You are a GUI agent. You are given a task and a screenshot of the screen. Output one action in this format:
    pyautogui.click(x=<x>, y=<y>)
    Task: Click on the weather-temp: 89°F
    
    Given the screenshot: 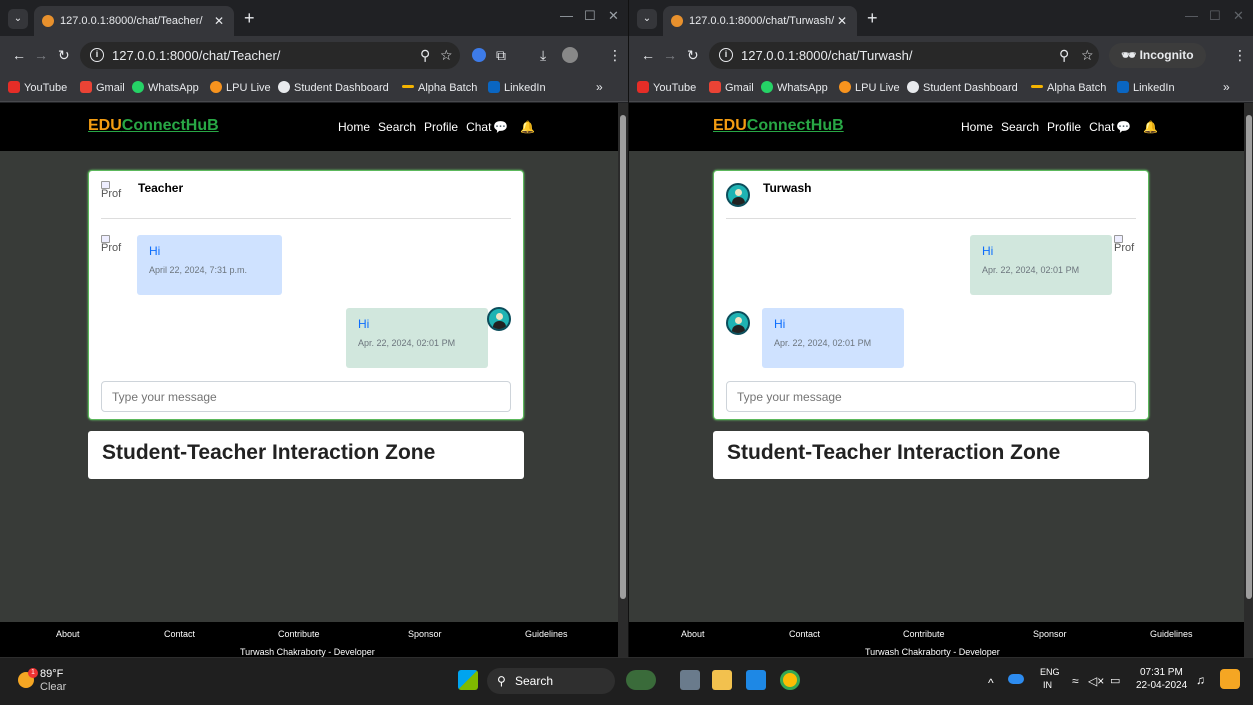 What is the action you would take?
    pyautogui.click(x=51, y=674)
    